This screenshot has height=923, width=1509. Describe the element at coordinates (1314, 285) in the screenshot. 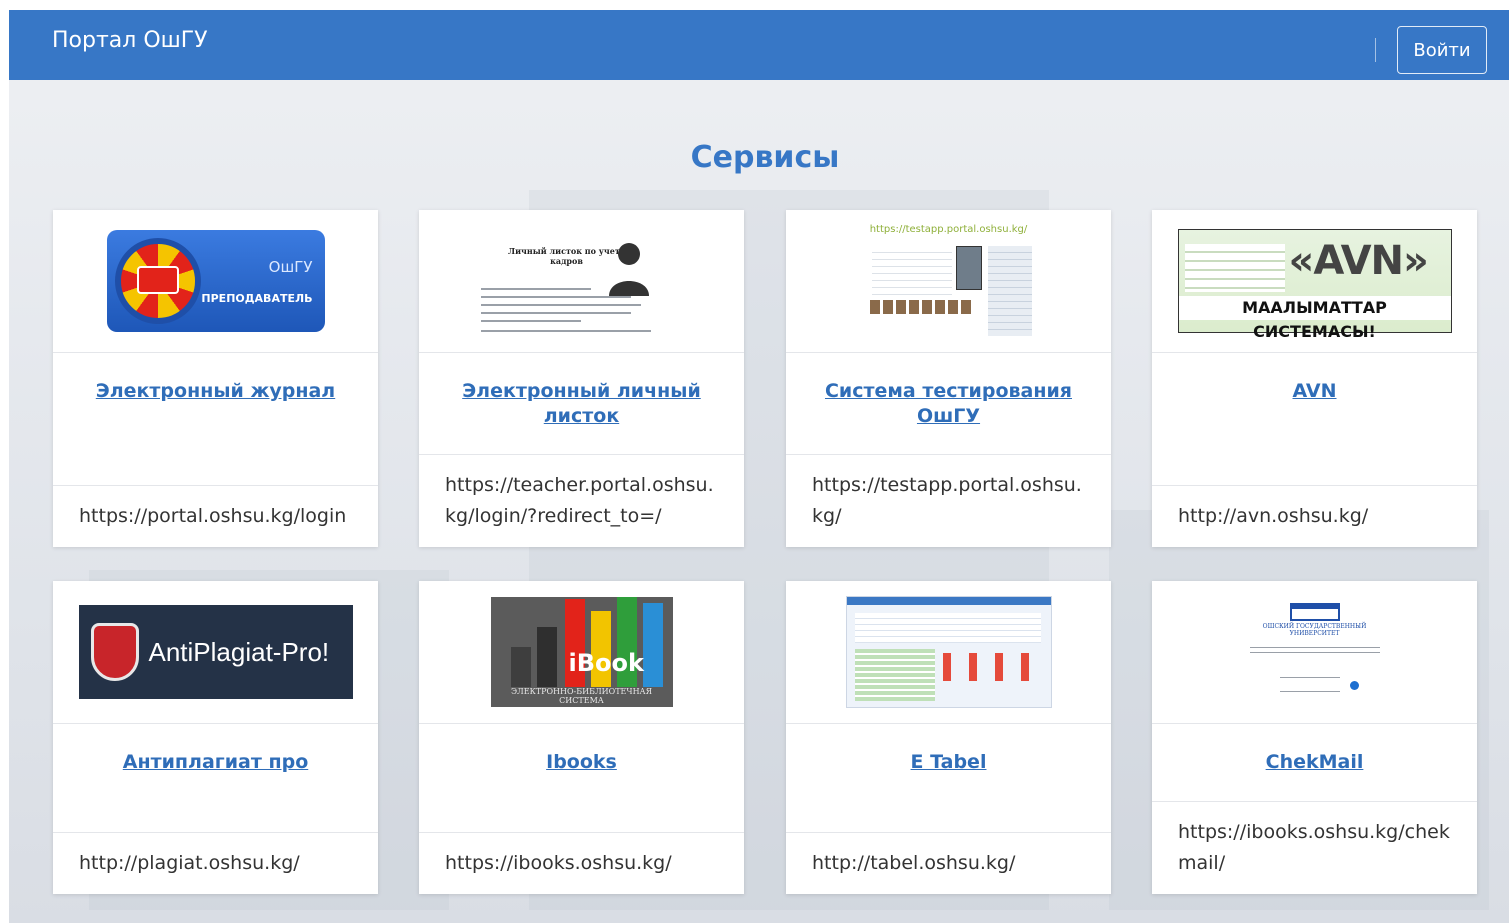

I see `avn-banner: «AVN» МААЛЫМАТТАР СИСТЕМАСЫ!` at that location.